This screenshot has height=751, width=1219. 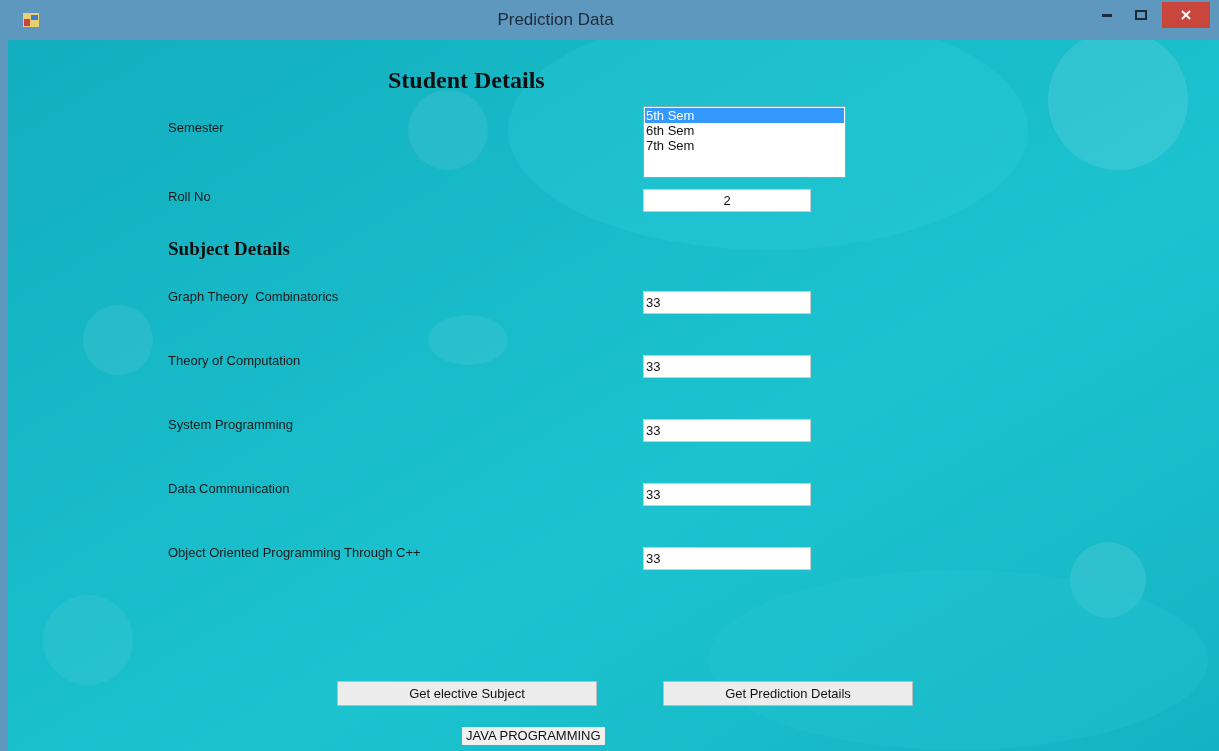 What do you see at coordinates (1141, 15) in the screenshot?
I see `maximize-icon` at bounding box center [1141, 15].